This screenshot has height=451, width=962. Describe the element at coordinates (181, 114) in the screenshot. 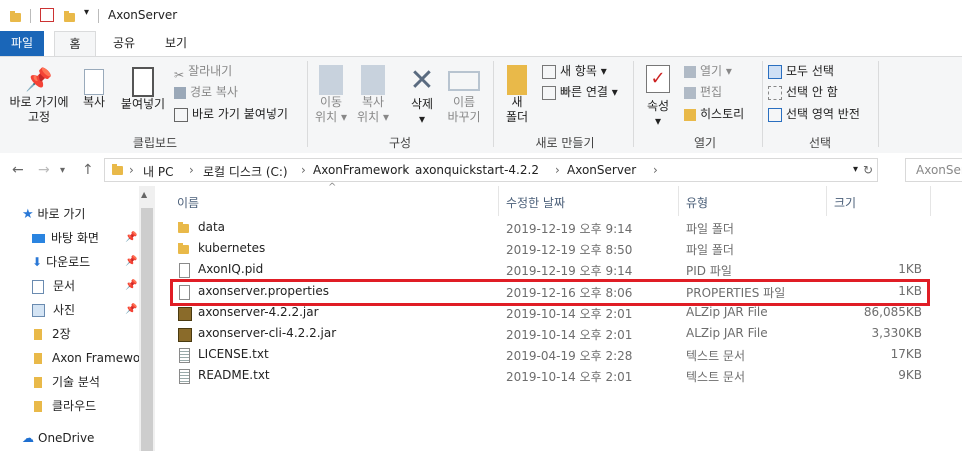

I see `paste-shortcut-icon` at that location.